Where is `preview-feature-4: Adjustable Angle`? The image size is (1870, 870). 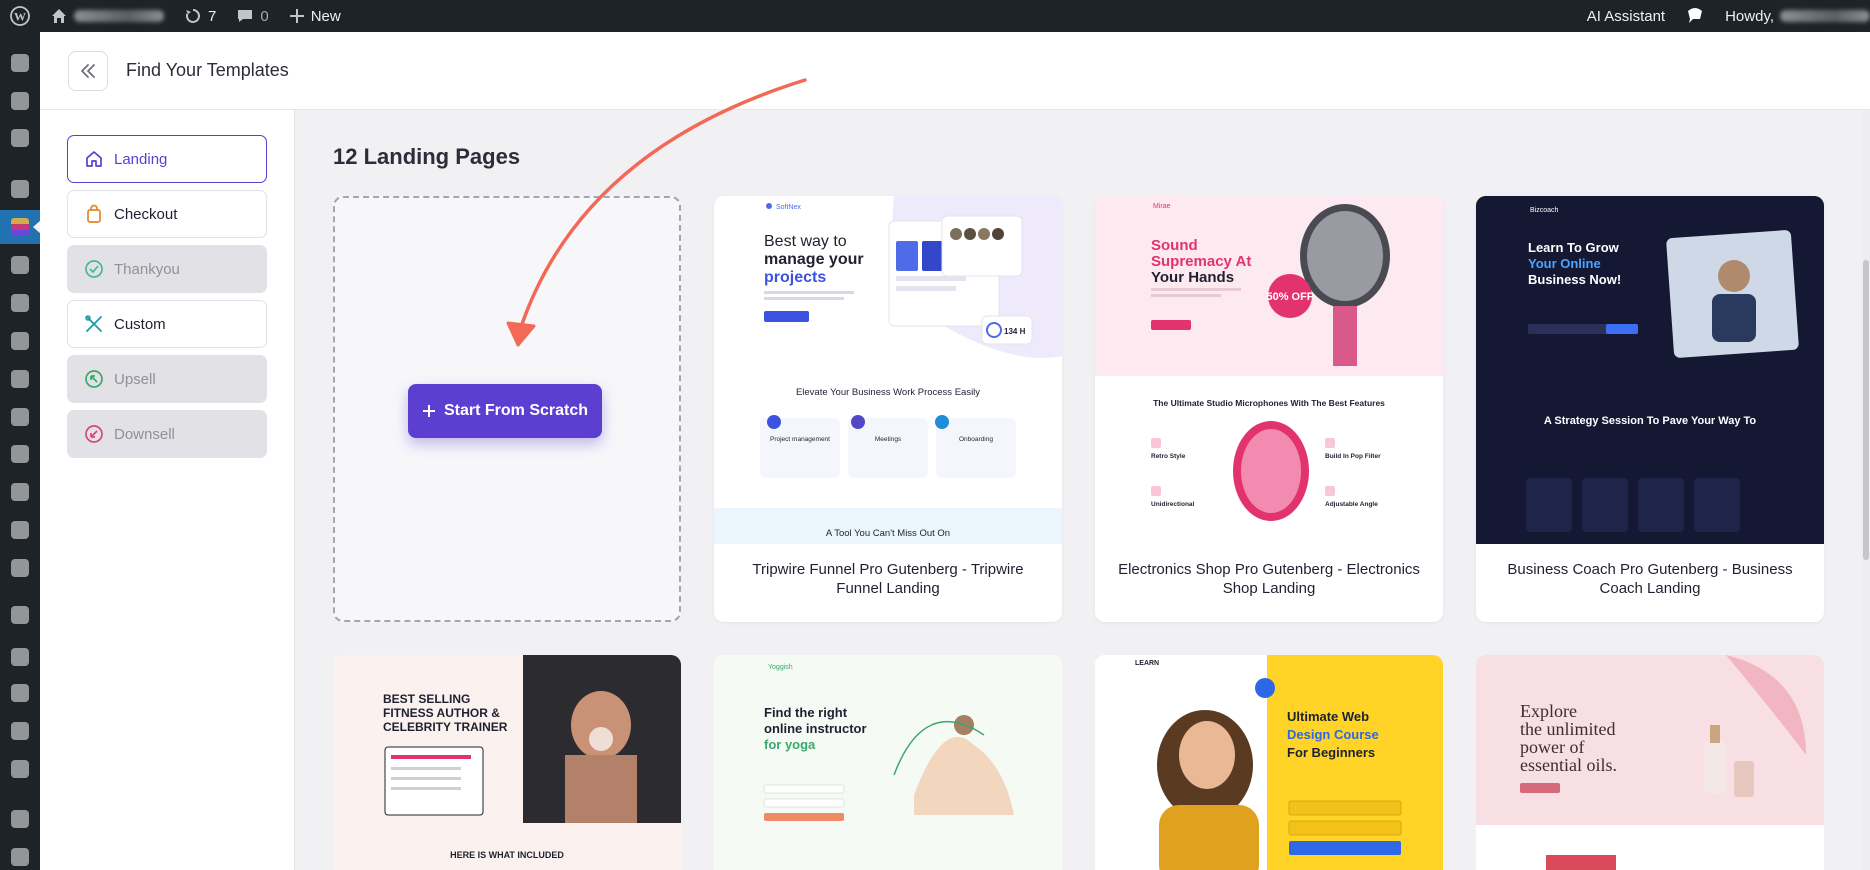 preview-feature-4: Adjustable Angle is located at coordinates (1351, 504).